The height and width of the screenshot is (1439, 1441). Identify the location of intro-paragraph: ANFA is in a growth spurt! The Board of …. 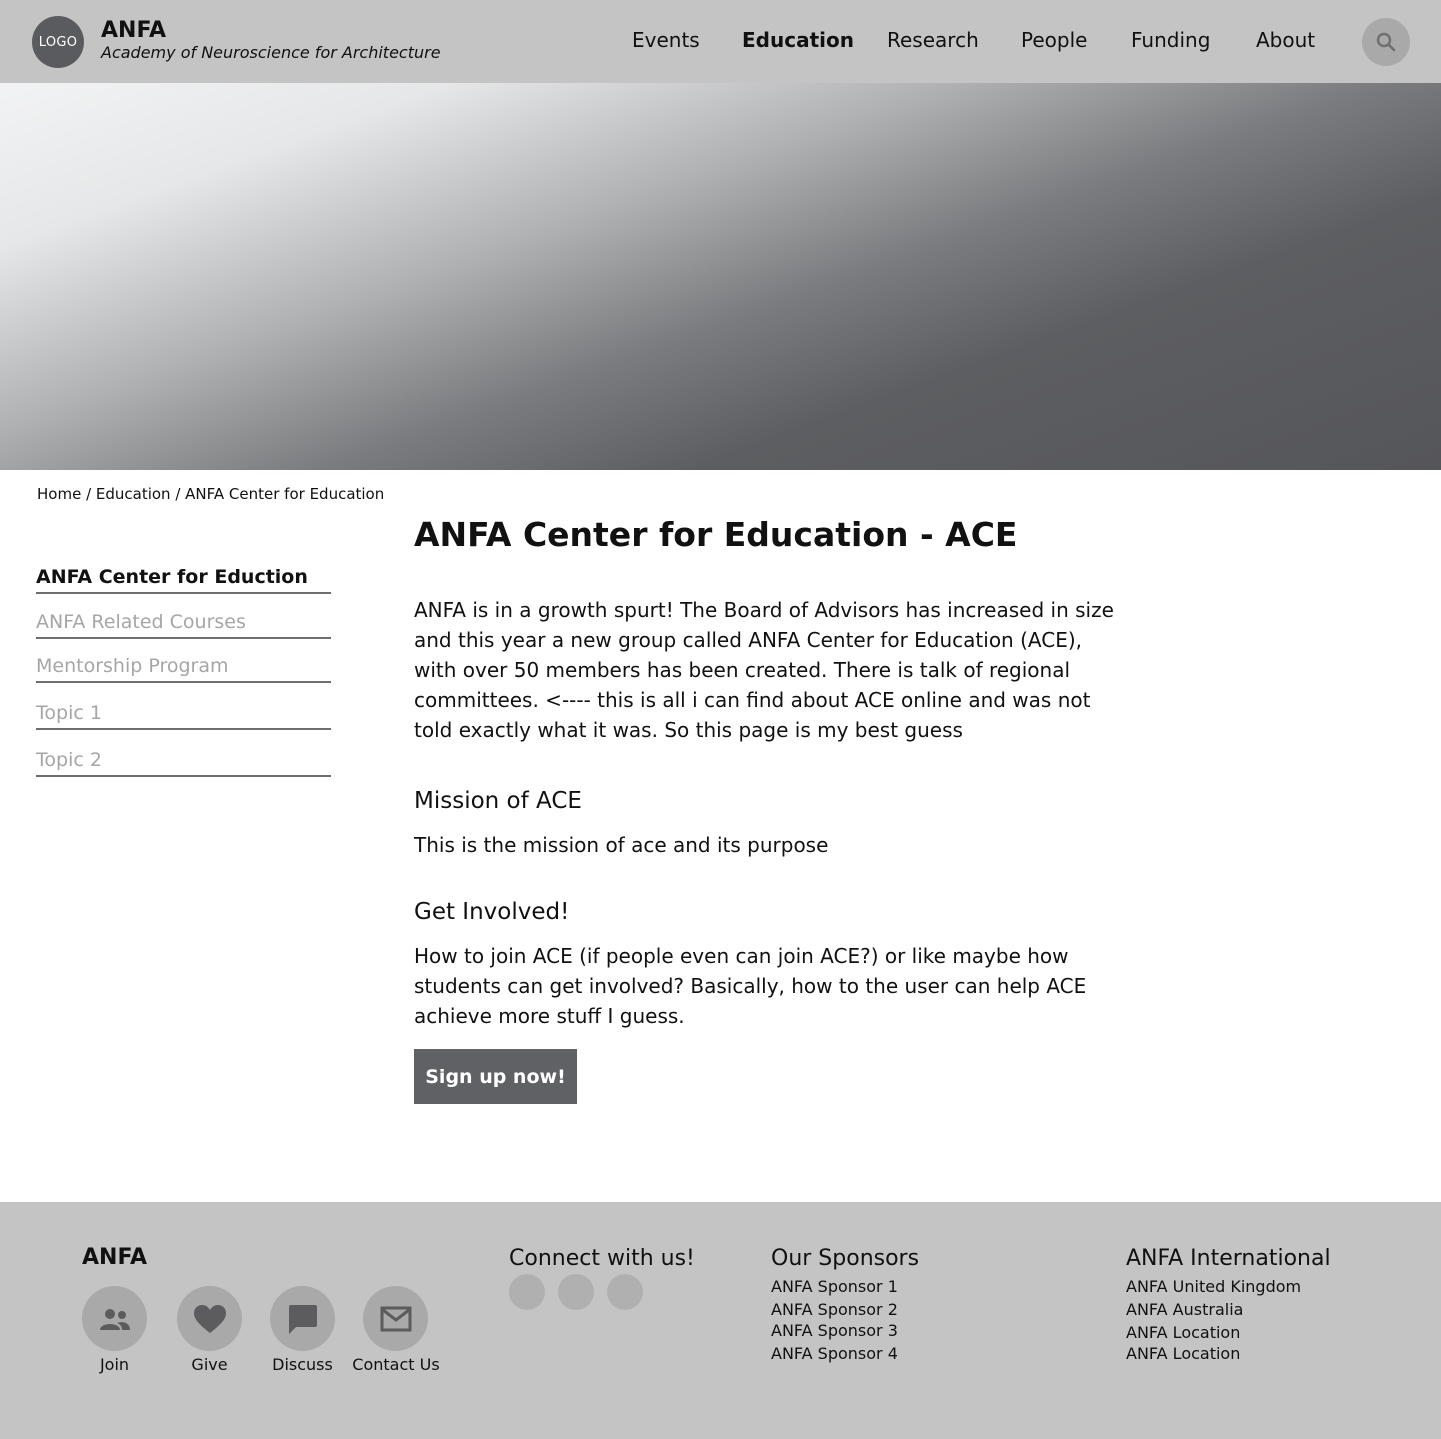
(764, 670).